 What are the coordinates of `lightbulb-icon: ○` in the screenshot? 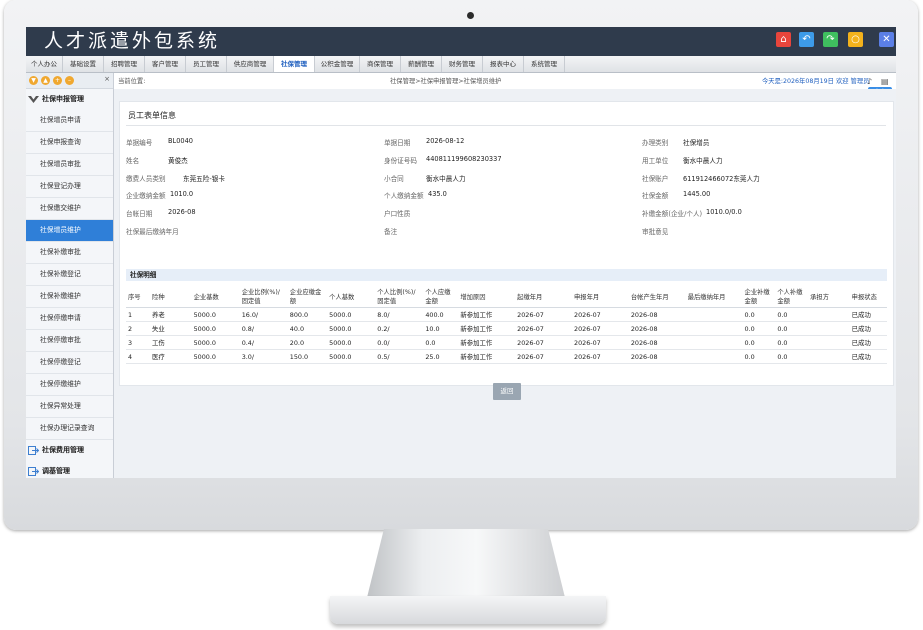 It's located at (855, 39).